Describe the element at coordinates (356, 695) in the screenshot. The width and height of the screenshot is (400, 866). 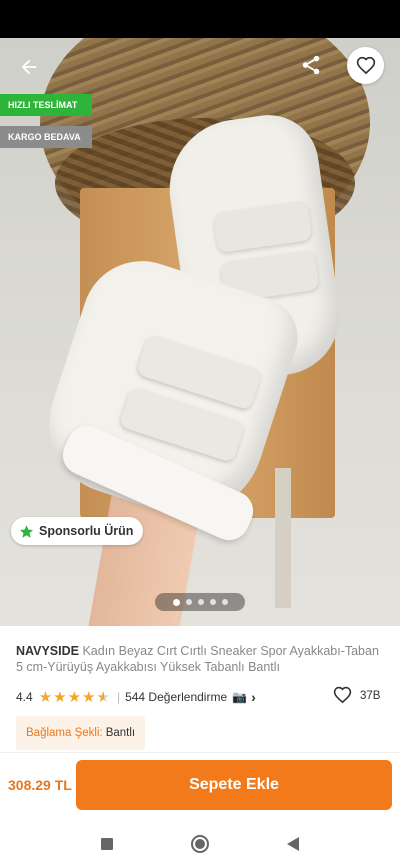
I see `favorite-count: 37B` at that location.